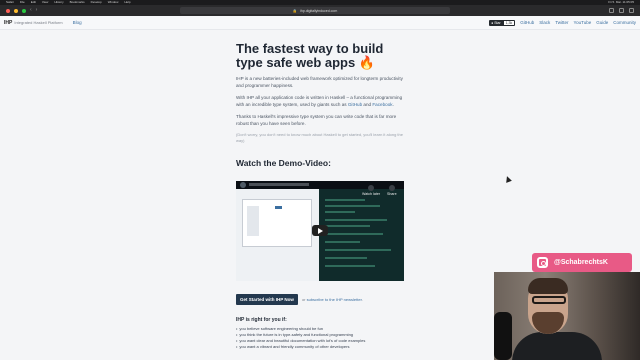  I want to click on nav-guide: Guide, so click(602, 22).